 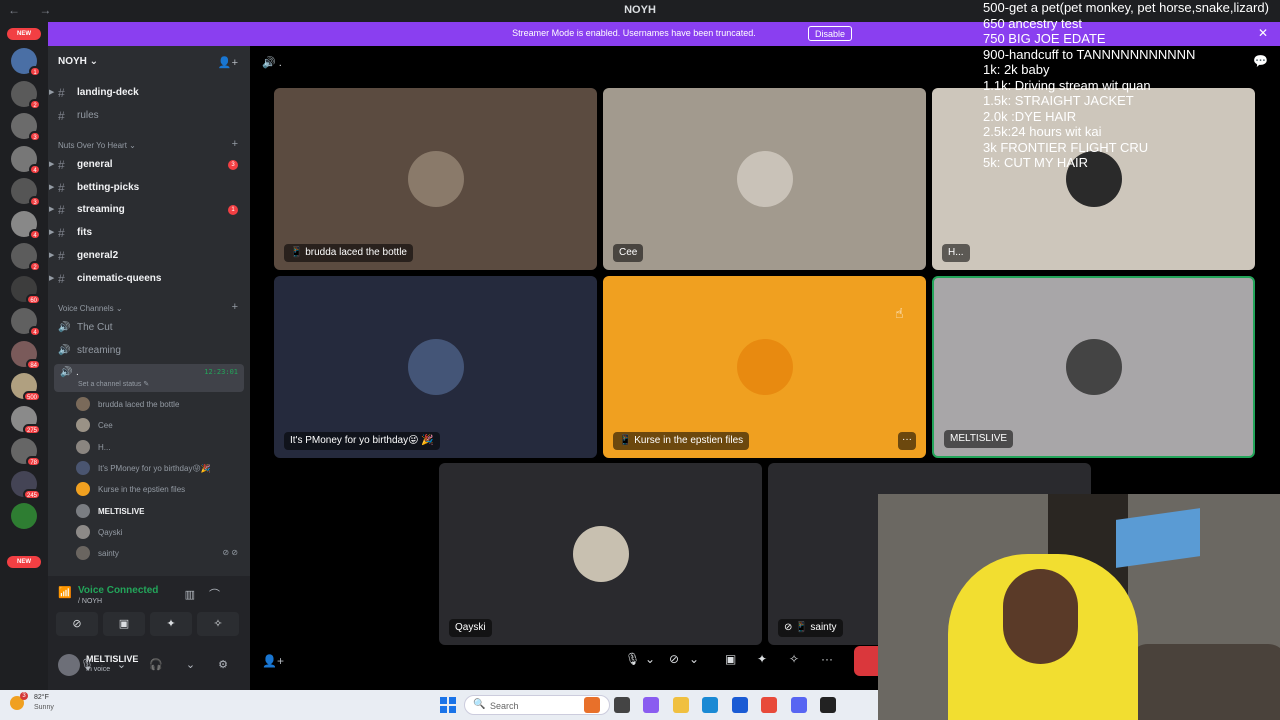 I want to click on soundboard-icon: ✧, so click(x=794, y=659).